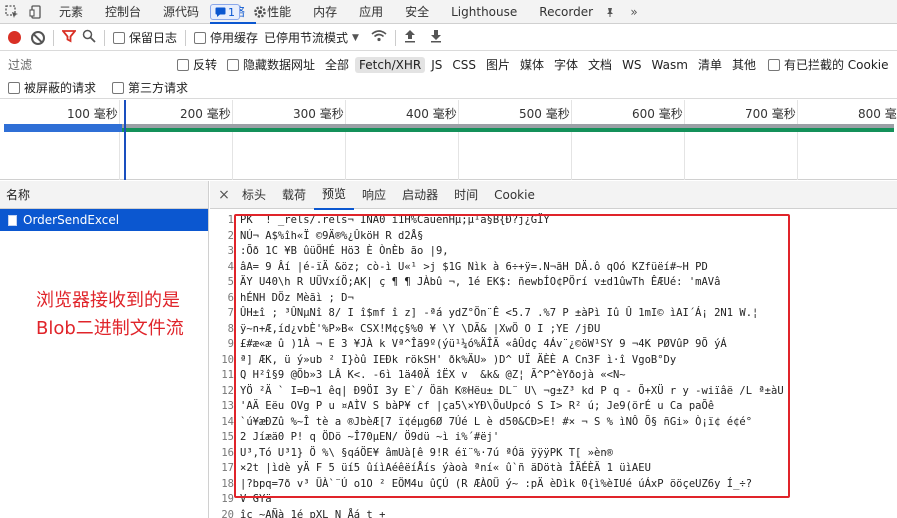 The height and width of the screenshot is (518, 897). I want to click on tab-preview: 预览, so click(334, 195).